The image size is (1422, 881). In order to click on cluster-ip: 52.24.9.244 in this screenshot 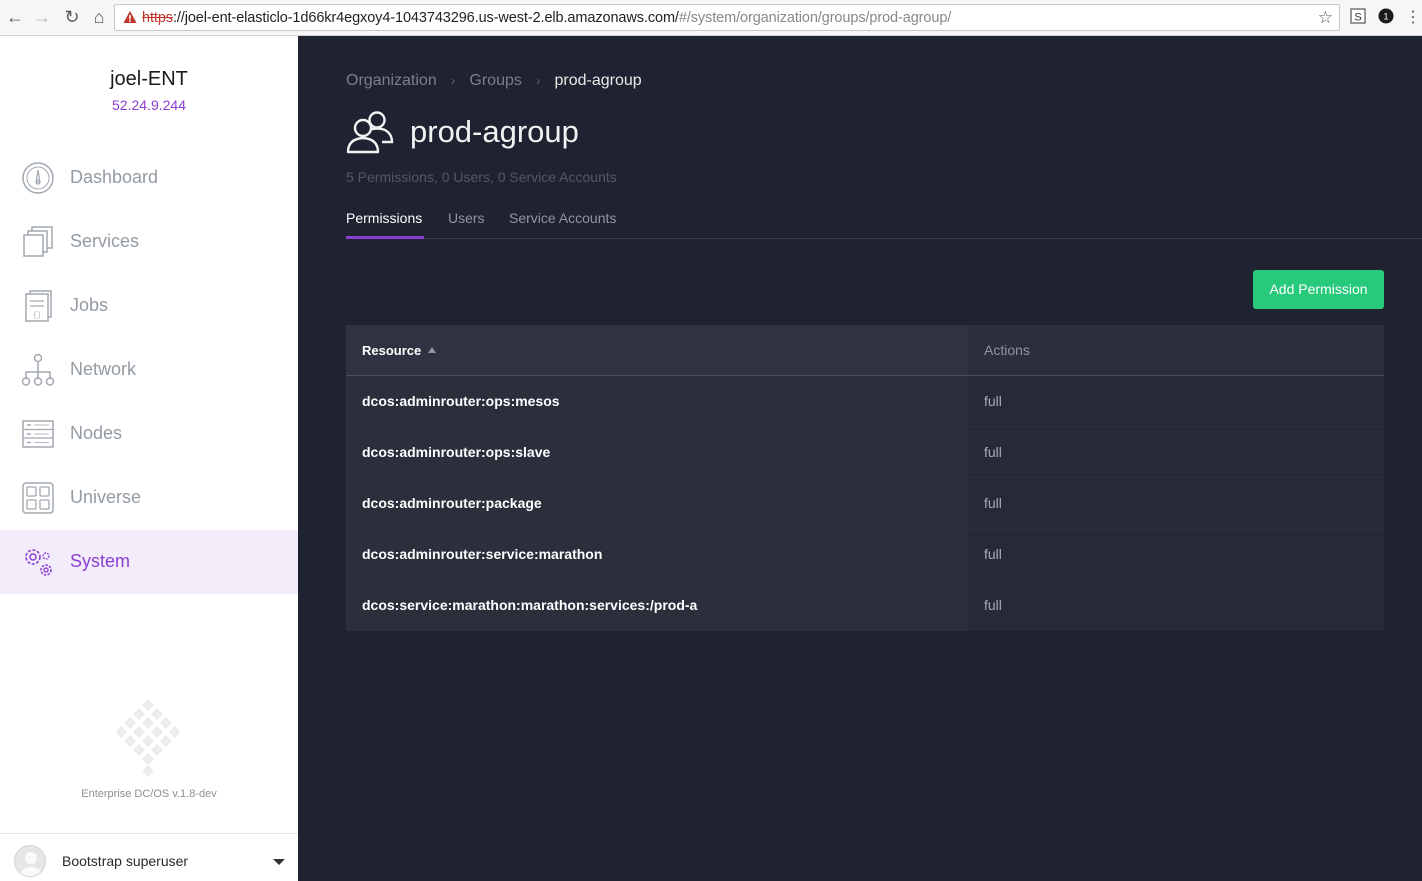, I will do `click(149, 105)`.